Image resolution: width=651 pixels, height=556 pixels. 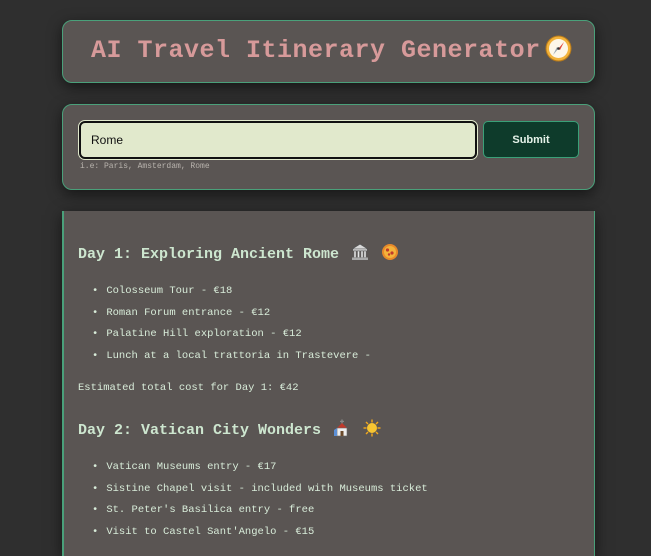 What do you see at coordinates (200, 430) in the screenshot?
I see `day-2-heading-text: Day 2: Vatican City Wonders` at bounding box center [200, 430].